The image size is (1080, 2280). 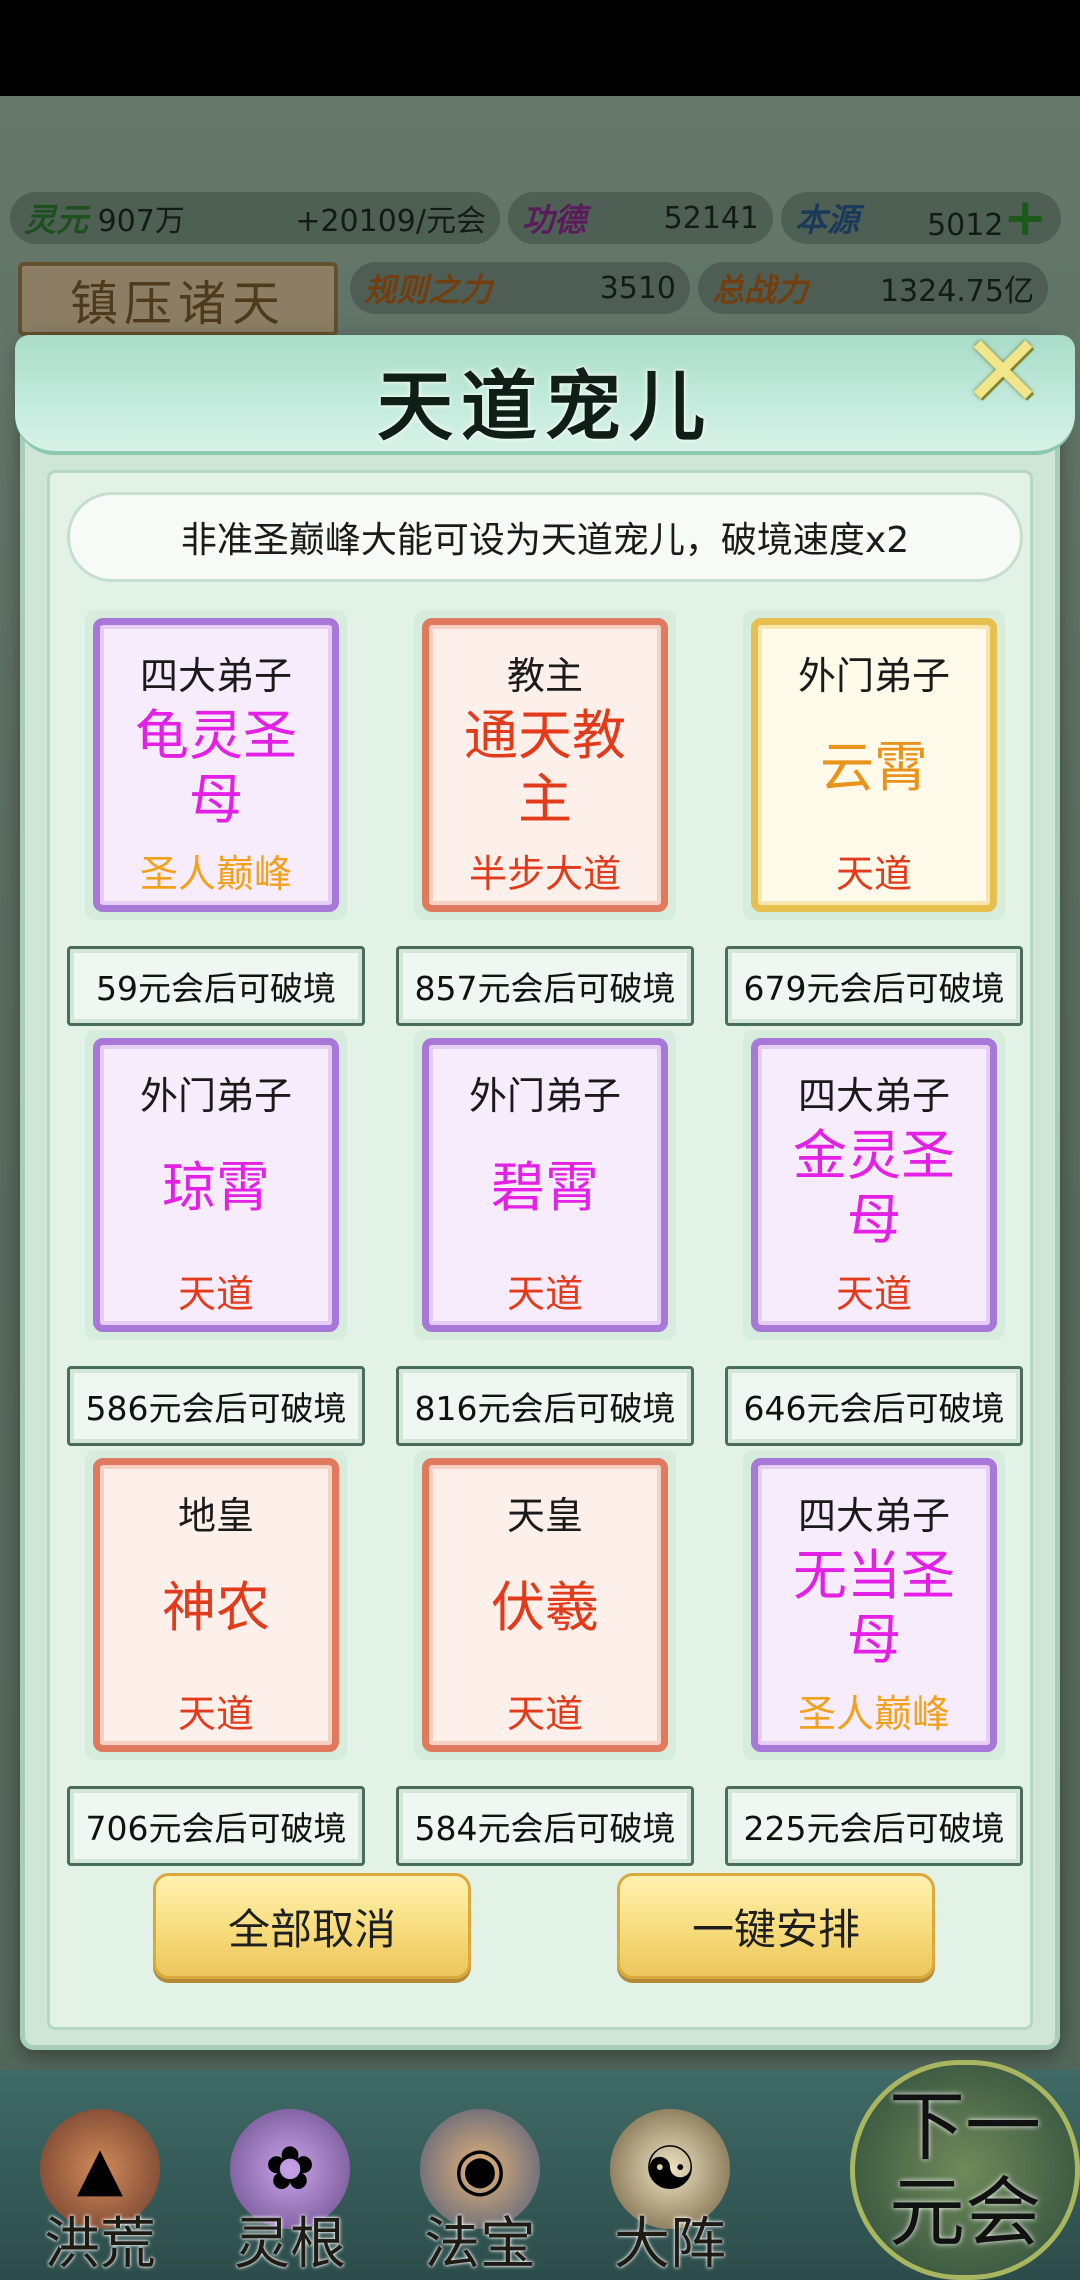 What do you see at coordinates (312, 1926) in the screenshot?
I see `cancel-all-button: 全部取消` at bounding box center [312, 1926].